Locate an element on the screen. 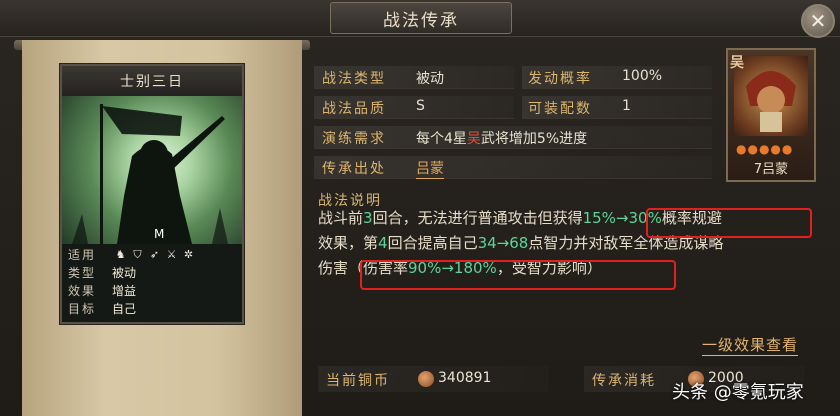 Image resolution: width=840 pixels, height=416 pixels. general-name: 7吕蒙 is located at coordinates (771, 169).